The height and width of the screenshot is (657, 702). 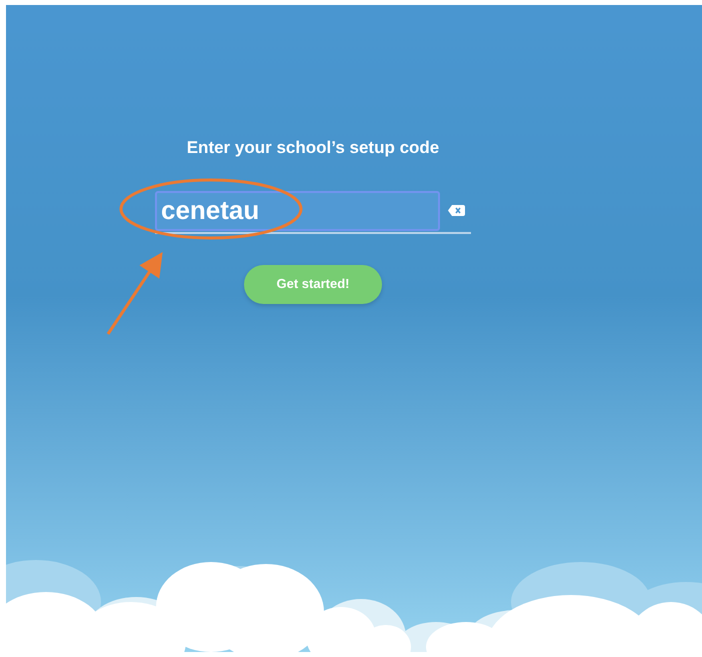 I want to click on clear-button, so click(x=456, y=210).